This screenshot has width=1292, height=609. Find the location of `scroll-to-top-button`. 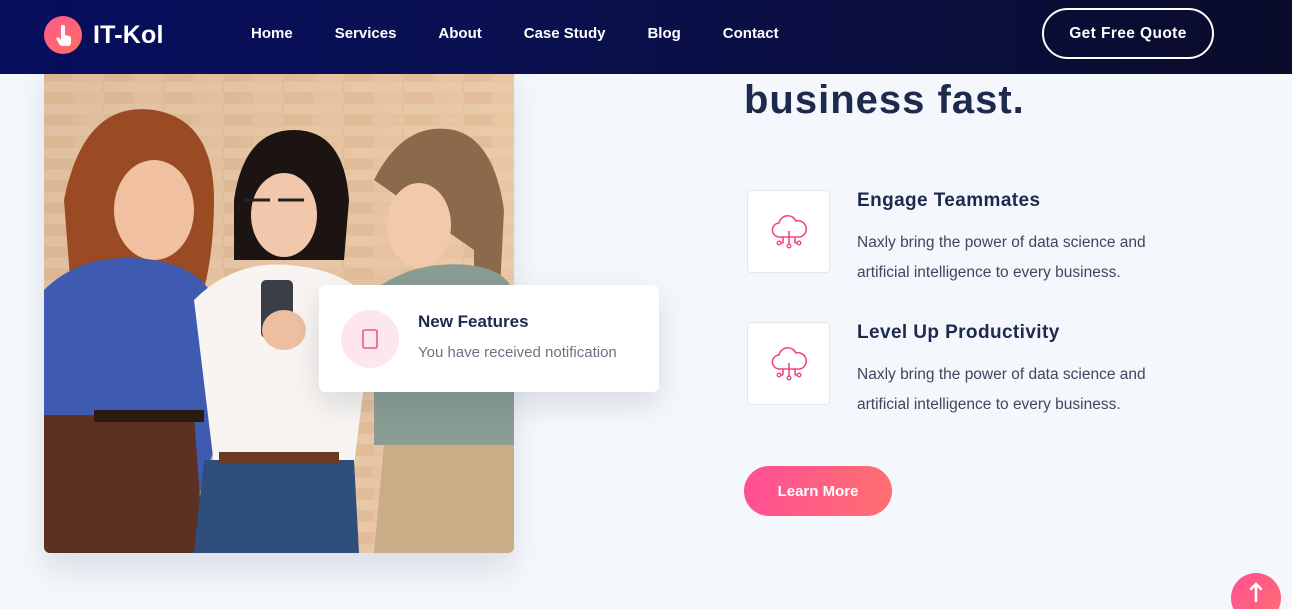

scroll-to-top-button is located at coordinates (1256, 591).